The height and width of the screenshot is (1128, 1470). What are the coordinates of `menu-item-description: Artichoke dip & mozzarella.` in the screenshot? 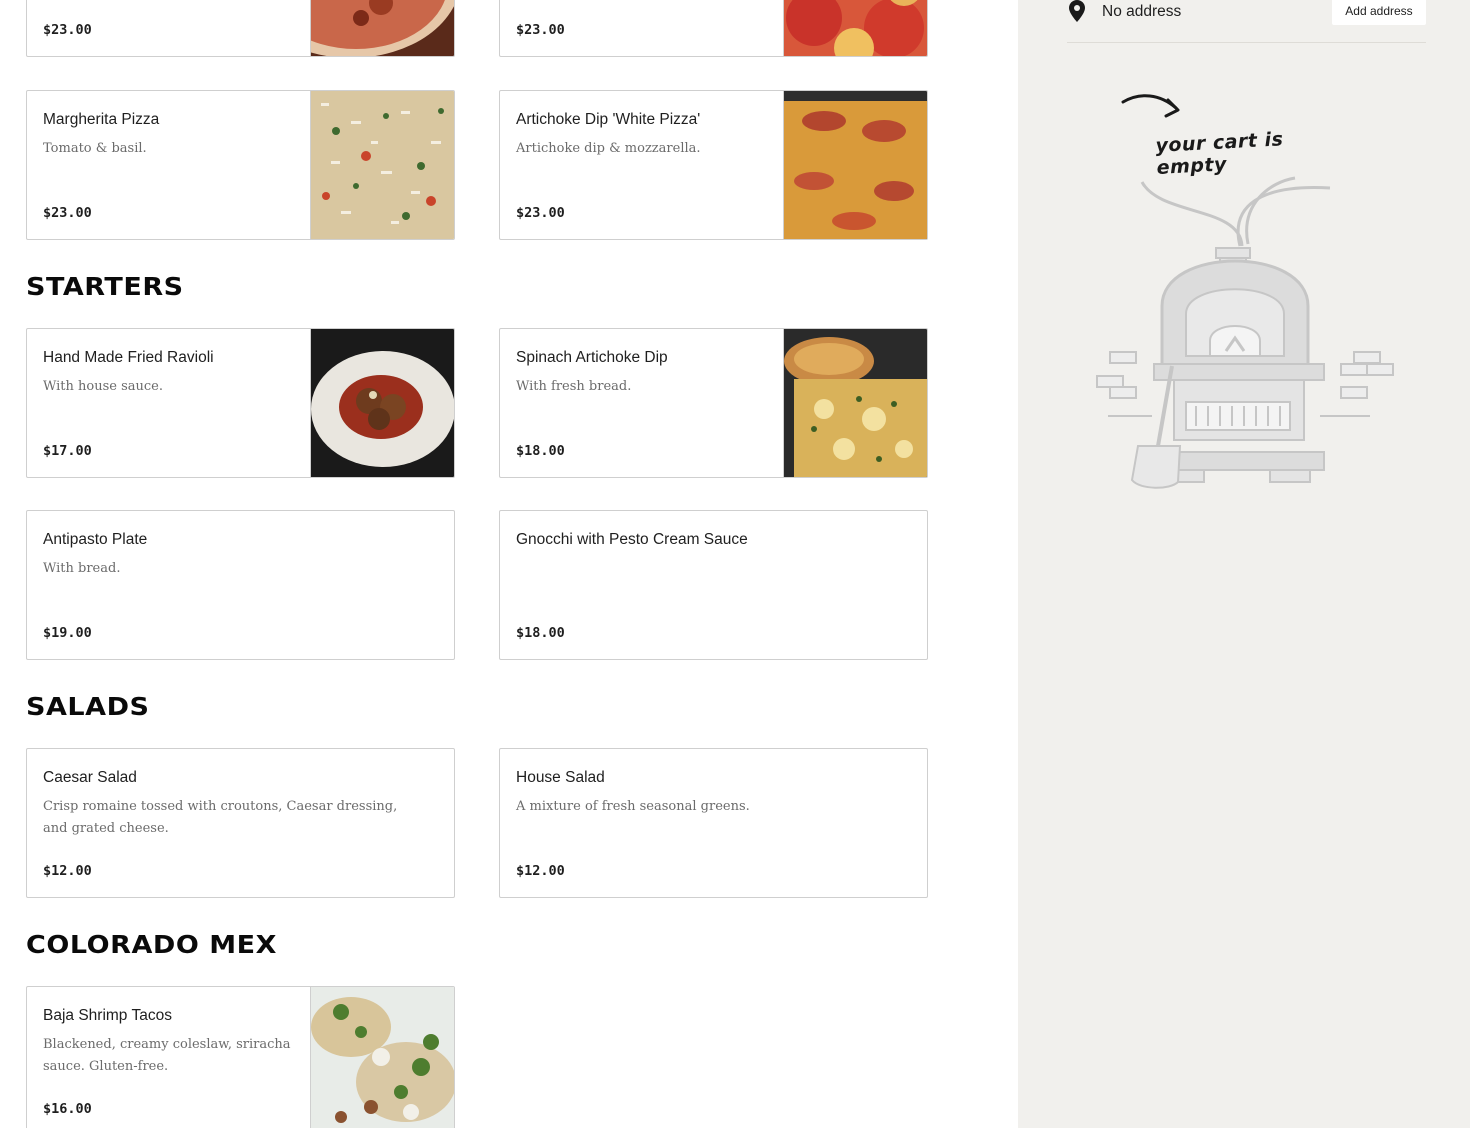 It's located at (608, 148).